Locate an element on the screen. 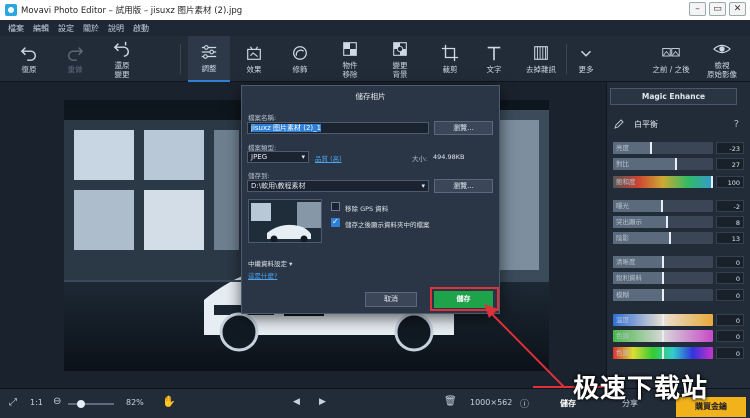  slider-5: 突出顯示 8 is located at coordinates (678, 222).